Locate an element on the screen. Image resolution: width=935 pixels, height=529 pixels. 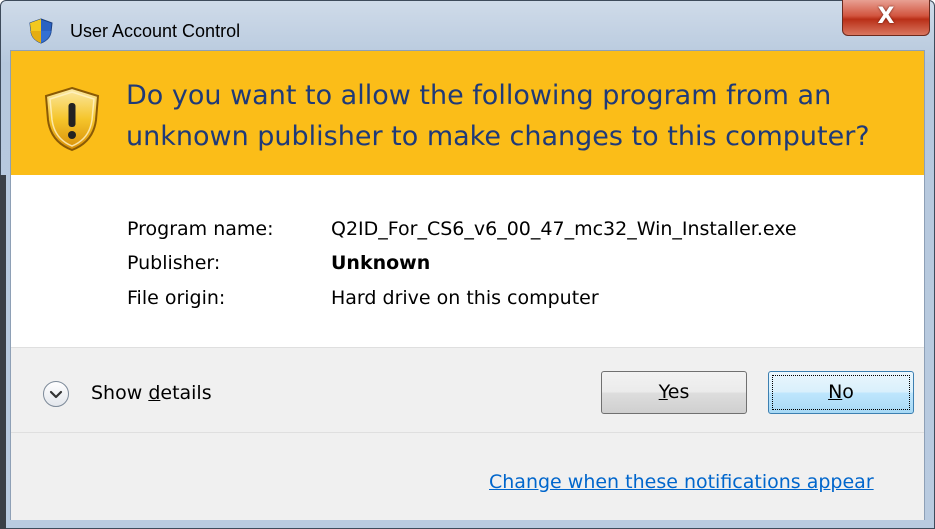
footer-divider is located at coordinates (467, 432).